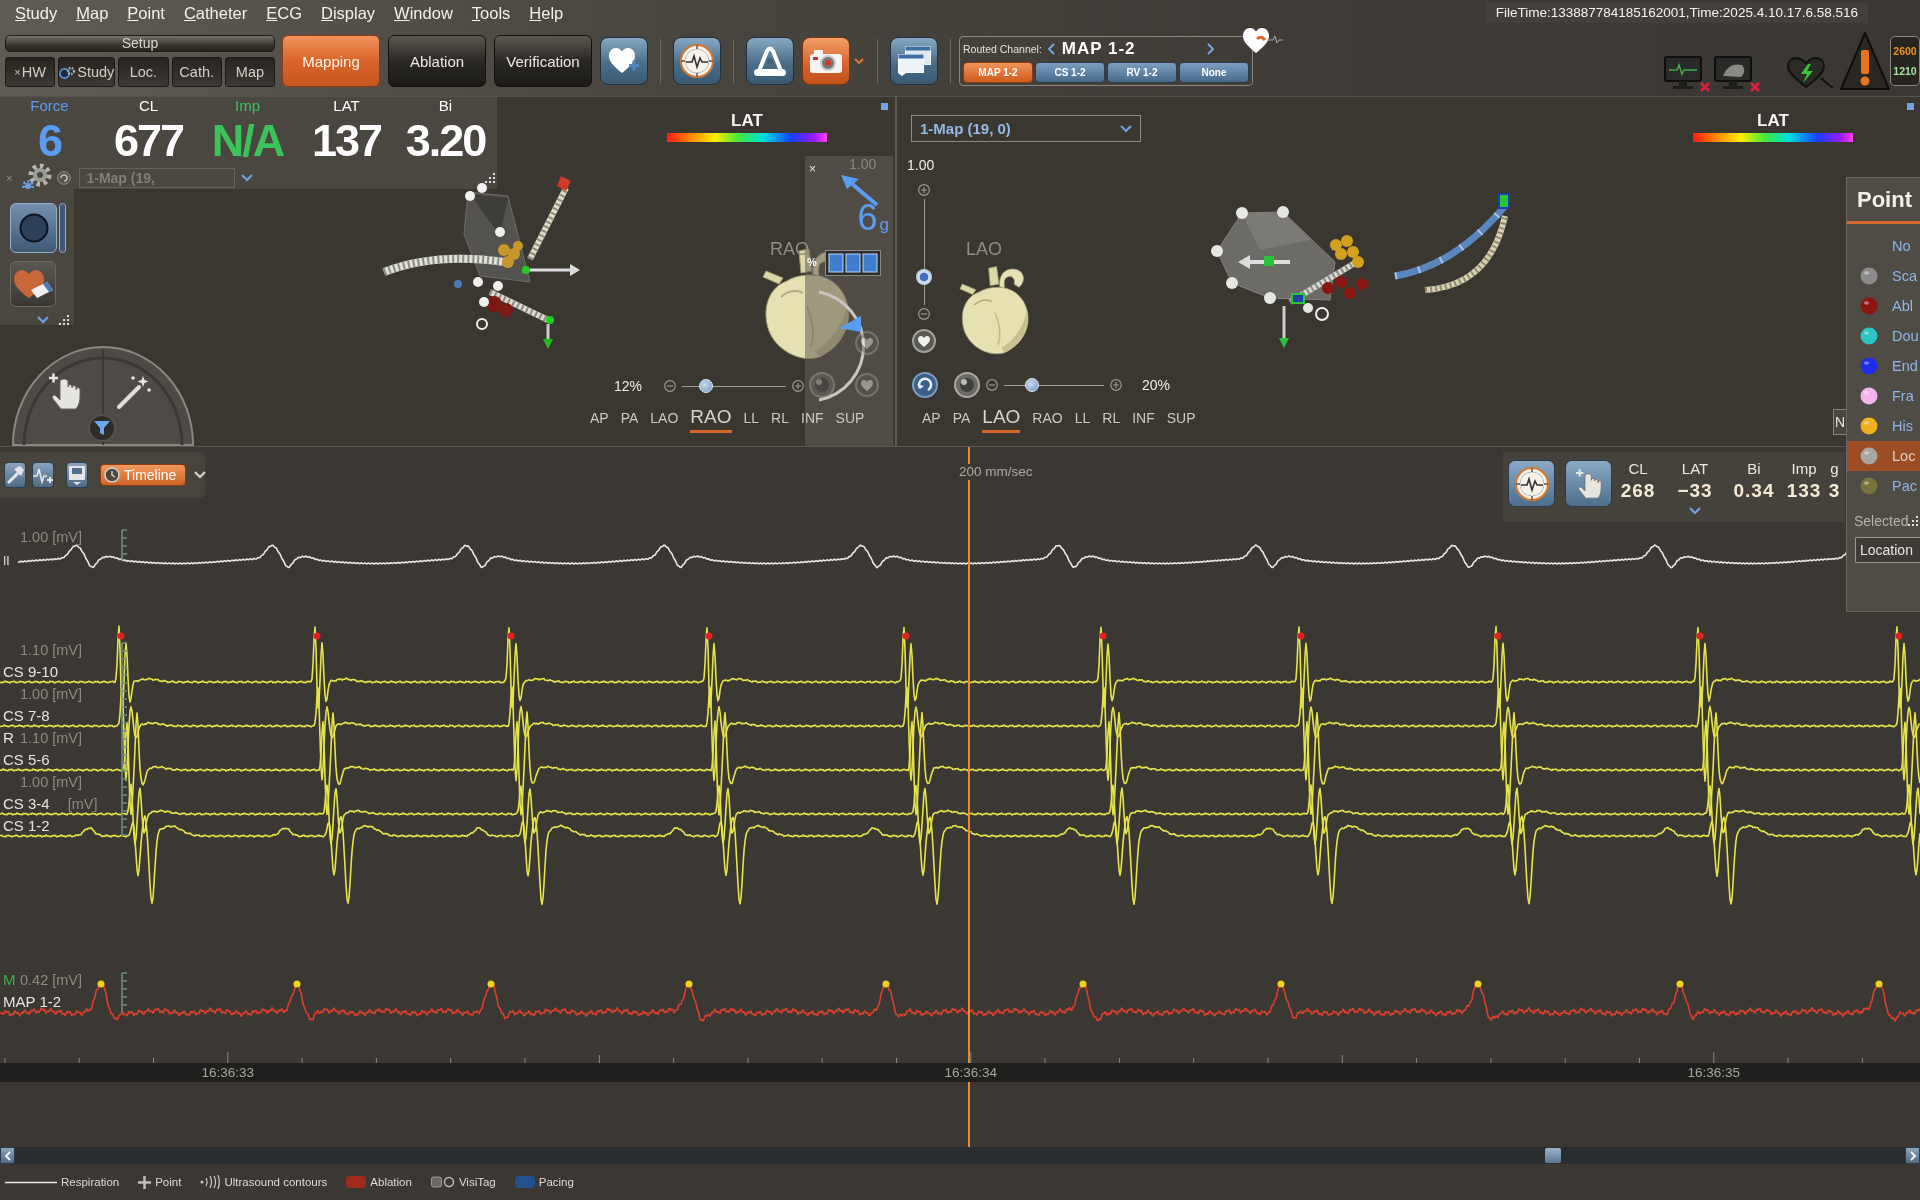 Image resolution: width=1920 pixels, height=1200 pixels. What do you see at coordinates (1754, 491) in the screenshot?
I see `reading-value: 0.34` at bounding box center [1754, 491].